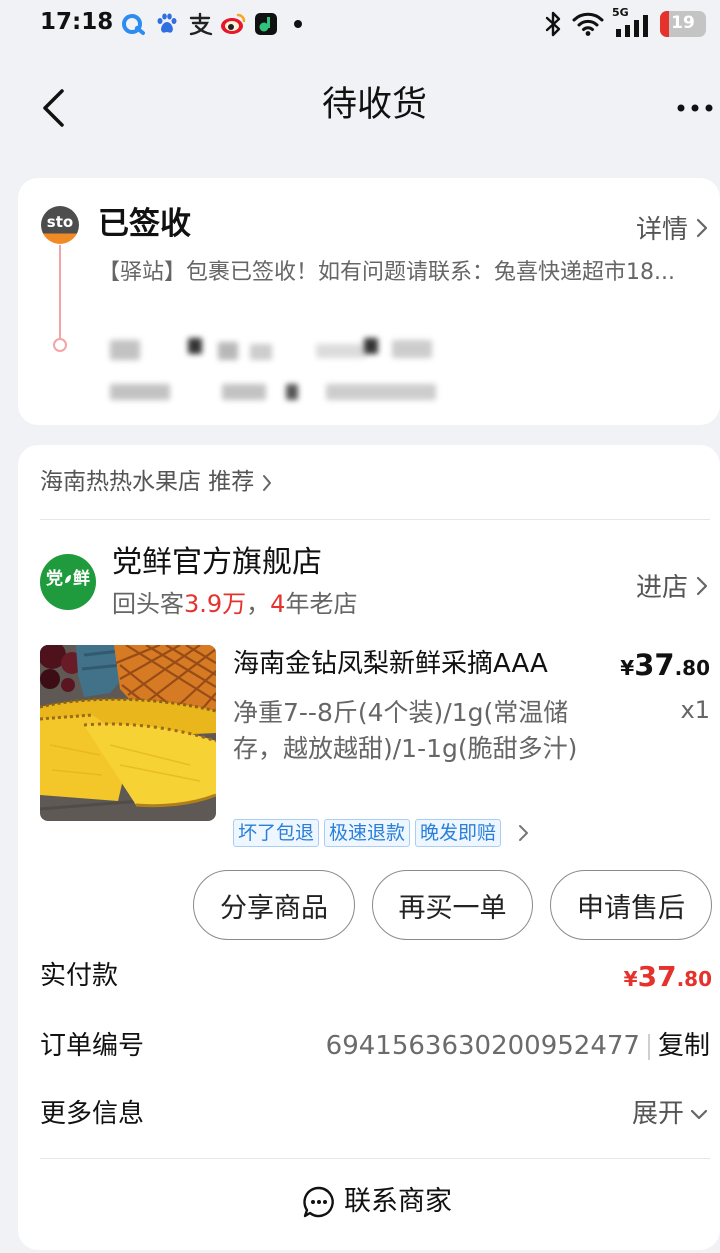 This screenshot has width=720, height=1253. I want to click on music-app-icon, so click(266, 24).